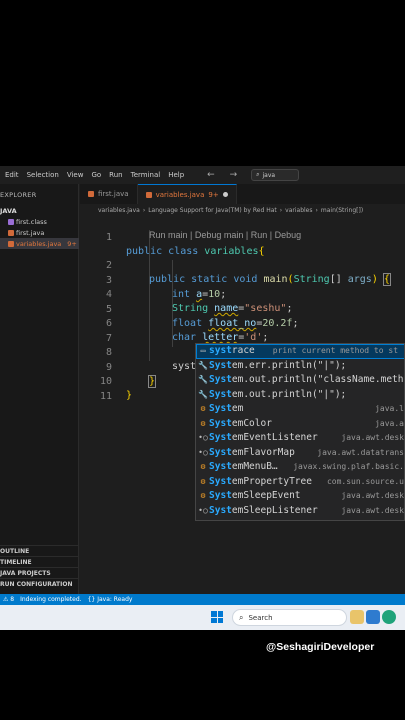 The height and width of the screenshot is (720, 405). Describe the element at coordinates (8, 211) in the screenshot. I see `folder-label: JAVA` at that location.